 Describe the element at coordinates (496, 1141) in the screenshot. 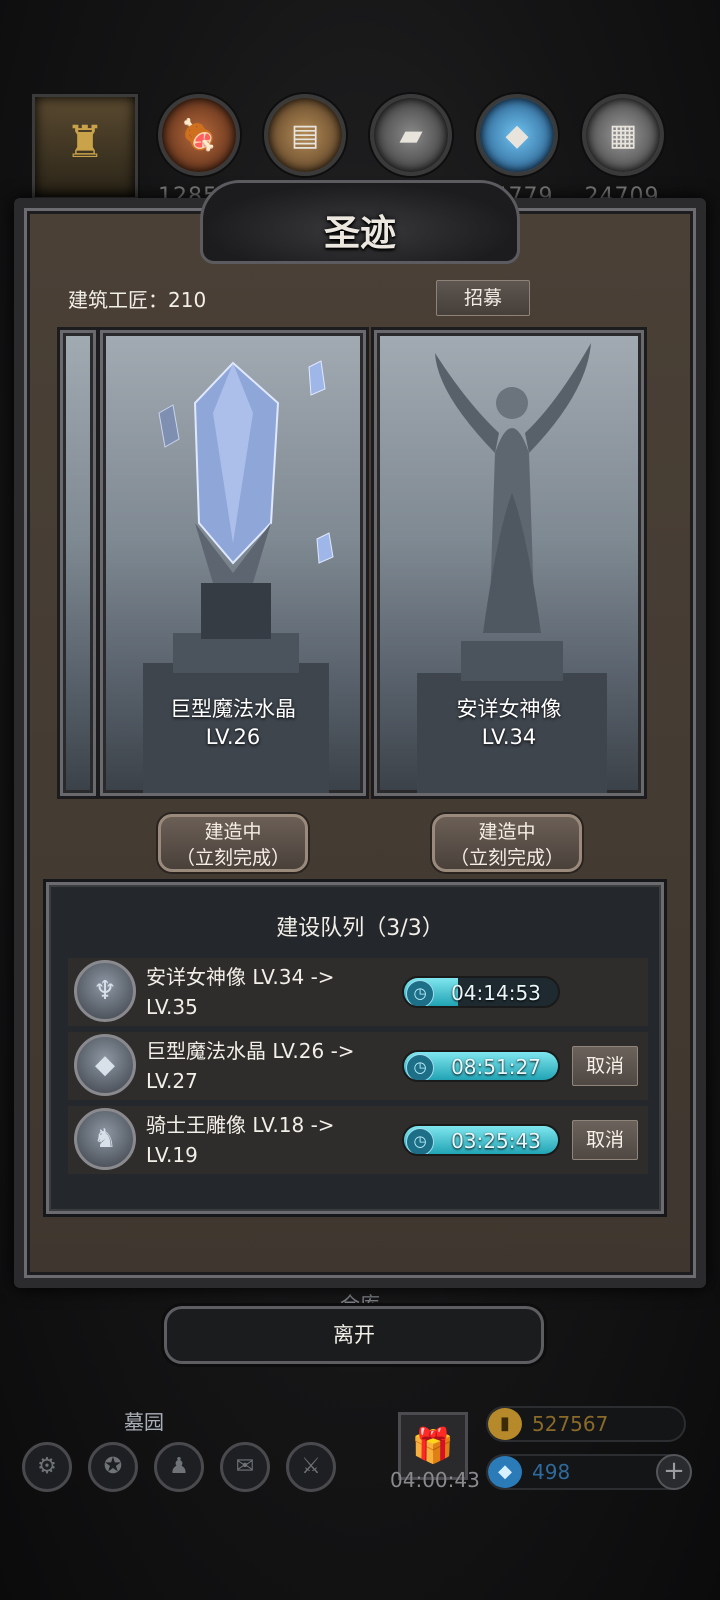

I see `timer-text: 03:25:43` at that location.